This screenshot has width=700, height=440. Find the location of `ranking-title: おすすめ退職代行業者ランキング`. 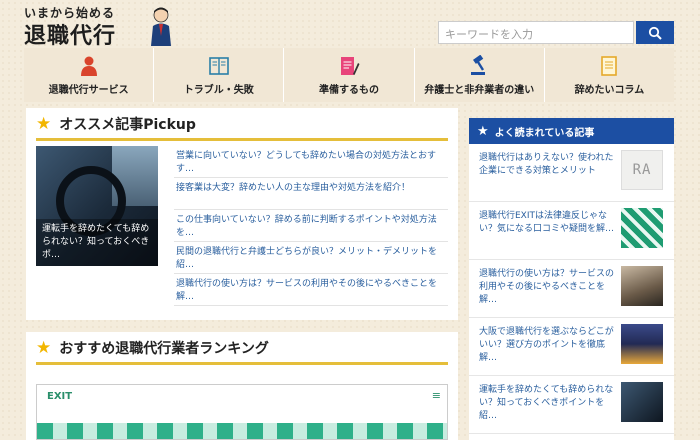

ranking-title: おすすめ退職代行業者ランキング is located at coordinates (164, 349).